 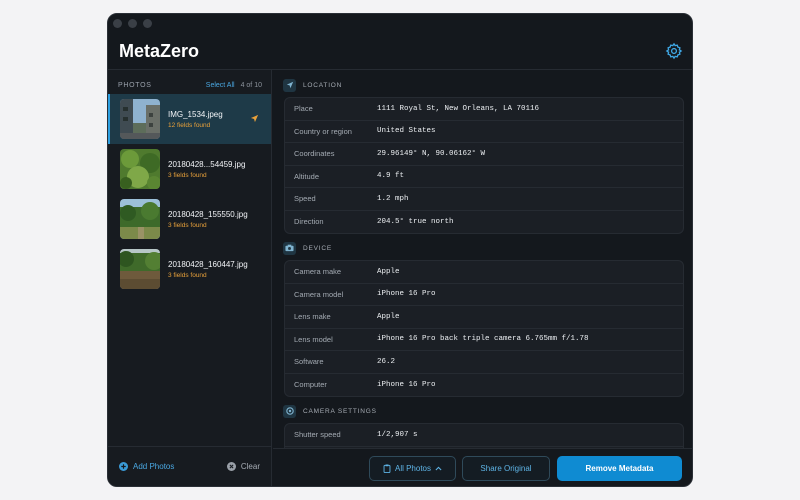 I want to click on photo-meta: 20180428...54459.jpg 3 fields found, so click(x=206, y=169).